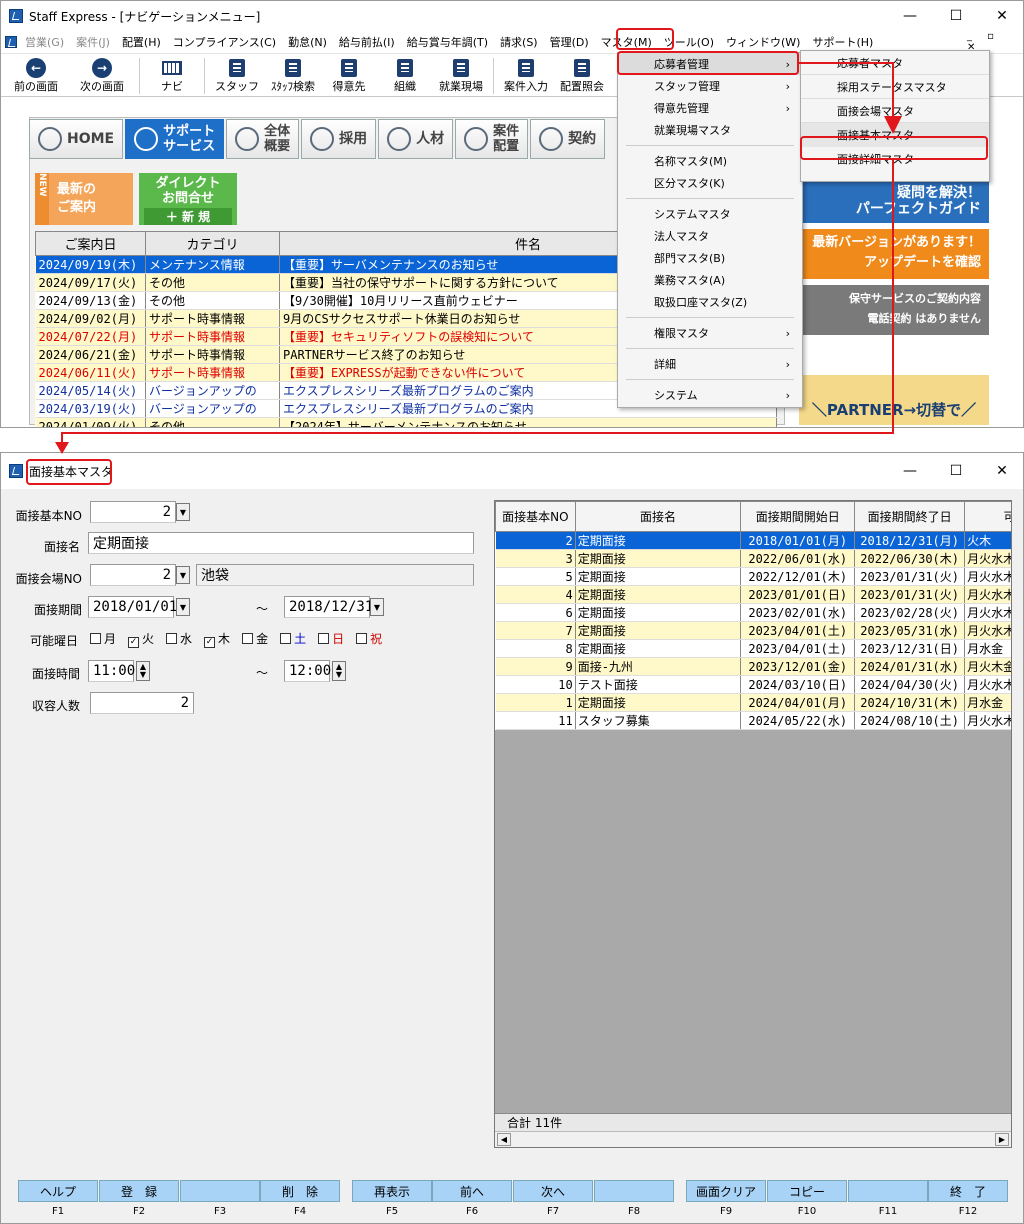  Describe the element at coordinates (634, 1211) in the screenshot. I see `fkey-number: F8` at that location.